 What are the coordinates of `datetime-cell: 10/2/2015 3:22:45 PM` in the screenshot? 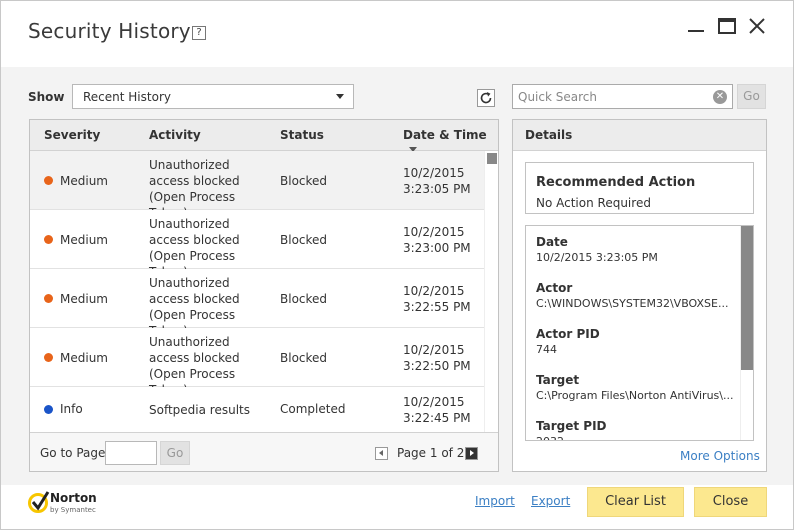 It's located at (437, 410).